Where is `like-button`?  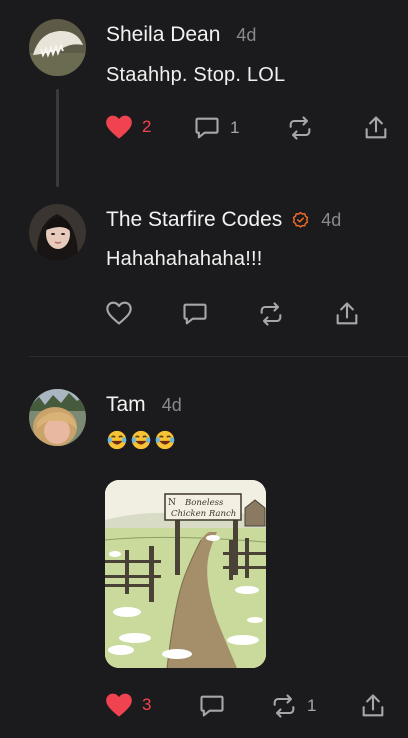
like-button is located at coordinates (119, 313).